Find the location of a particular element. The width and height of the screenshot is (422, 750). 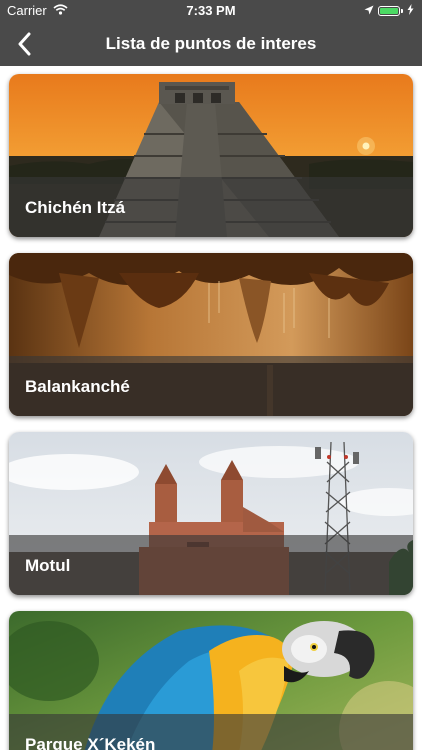

battery-icon is located at coordinates (389, 10).